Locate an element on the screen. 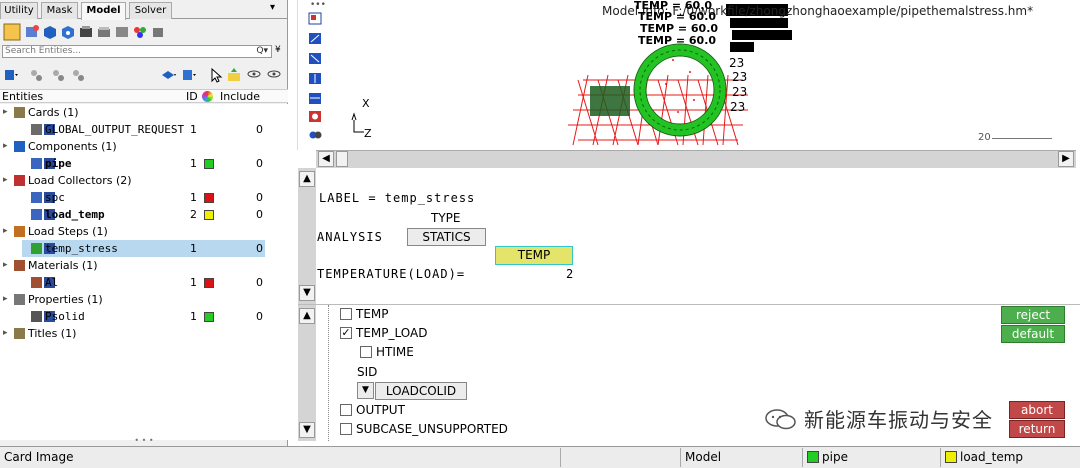 Image resolution: width=1080 pixels, height=468 pixels. subcase-unsupported-checkbox is located at coordinates (346, 429).